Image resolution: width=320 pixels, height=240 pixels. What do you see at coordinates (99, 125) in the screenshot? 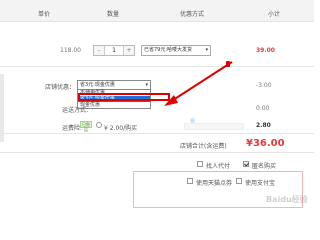
I see `insurance-radio` at bounding box center [99, 125].